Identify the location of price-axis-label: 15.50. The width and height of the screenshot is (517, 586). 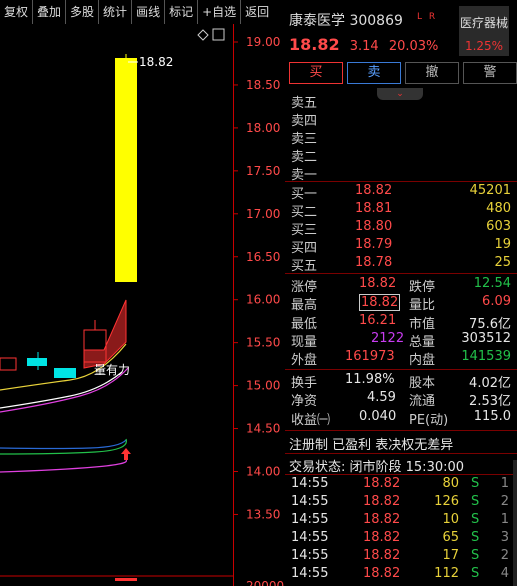
(263, 343).